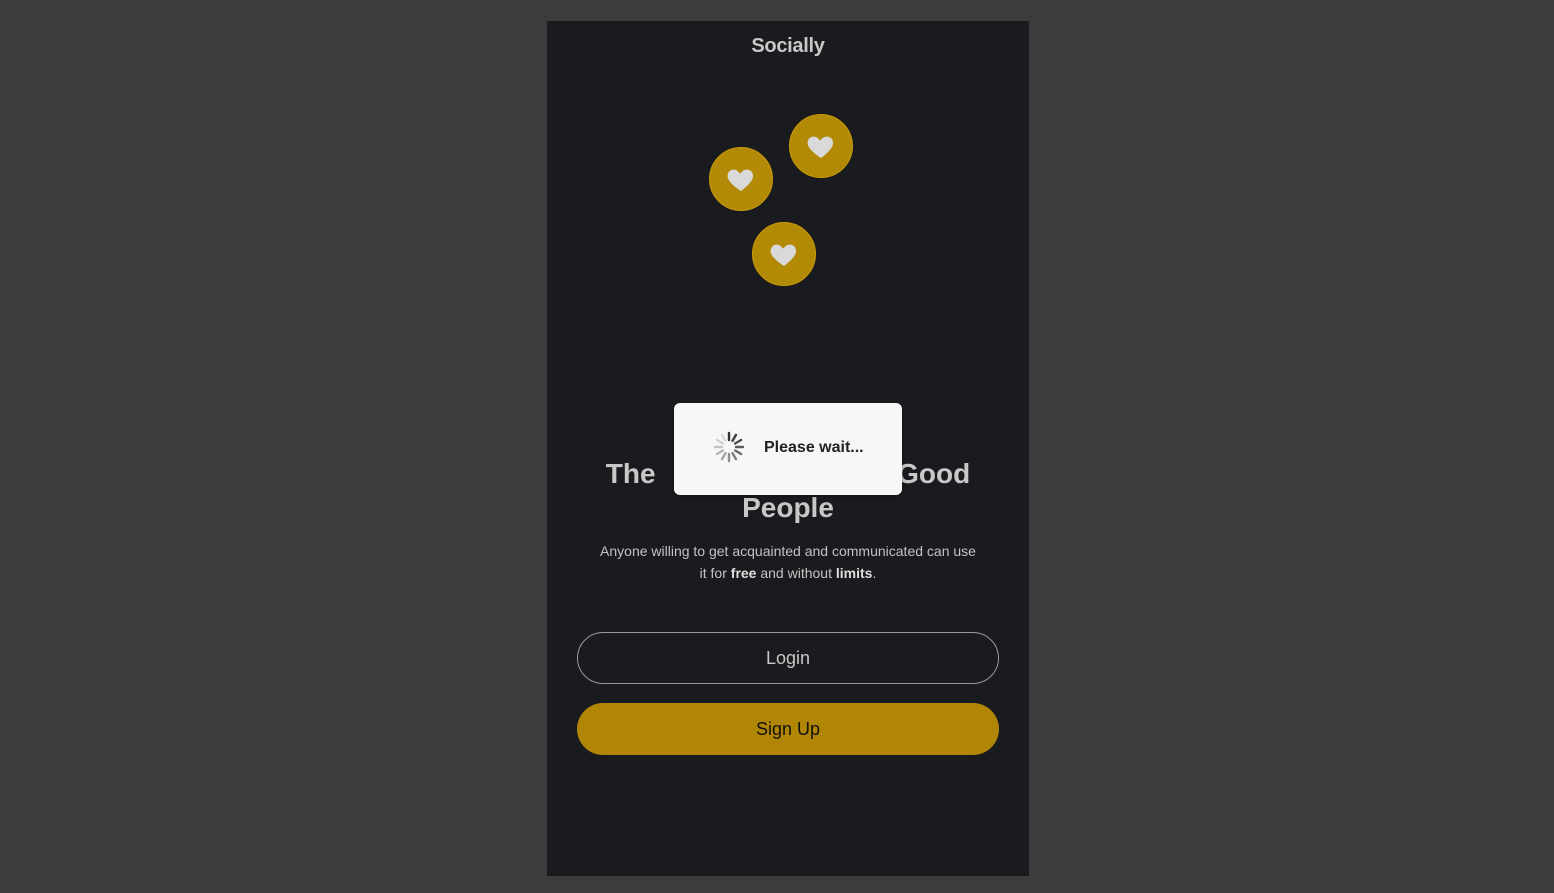  I want to click on login-button-label: Login, so click(788, 657).